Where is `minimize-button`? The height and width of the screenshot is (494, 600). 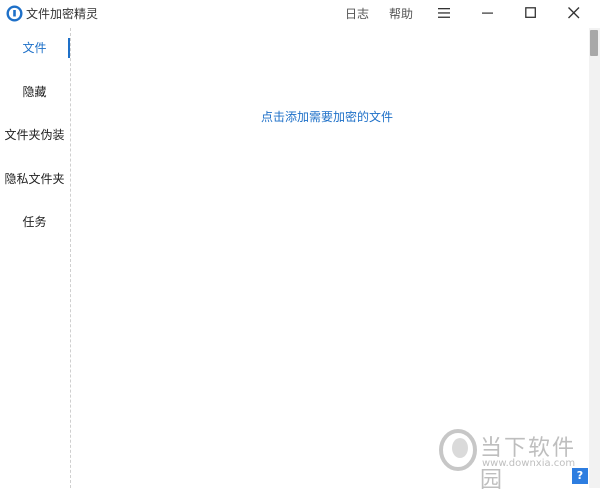 minimize-button is located at coordinates (488, 13).